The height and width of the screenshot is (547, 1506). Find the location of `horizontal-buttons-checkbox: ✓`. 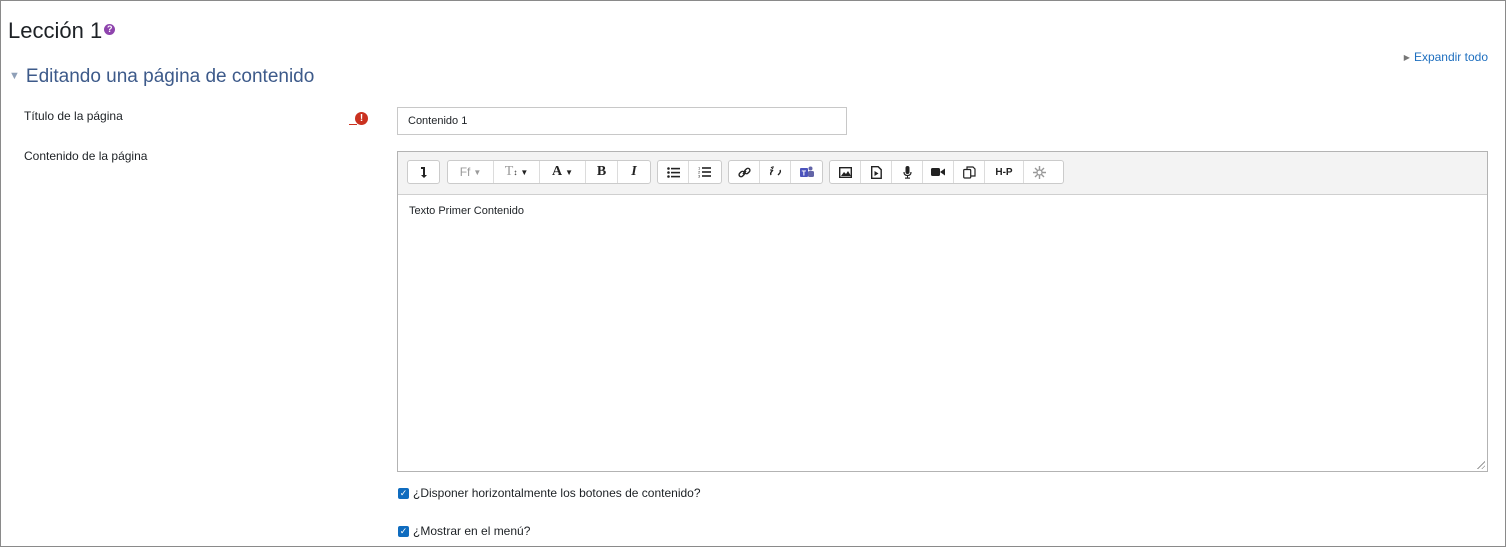

horizontal-buttons-checkbox: ✓ is located at coordinates (403, 493).